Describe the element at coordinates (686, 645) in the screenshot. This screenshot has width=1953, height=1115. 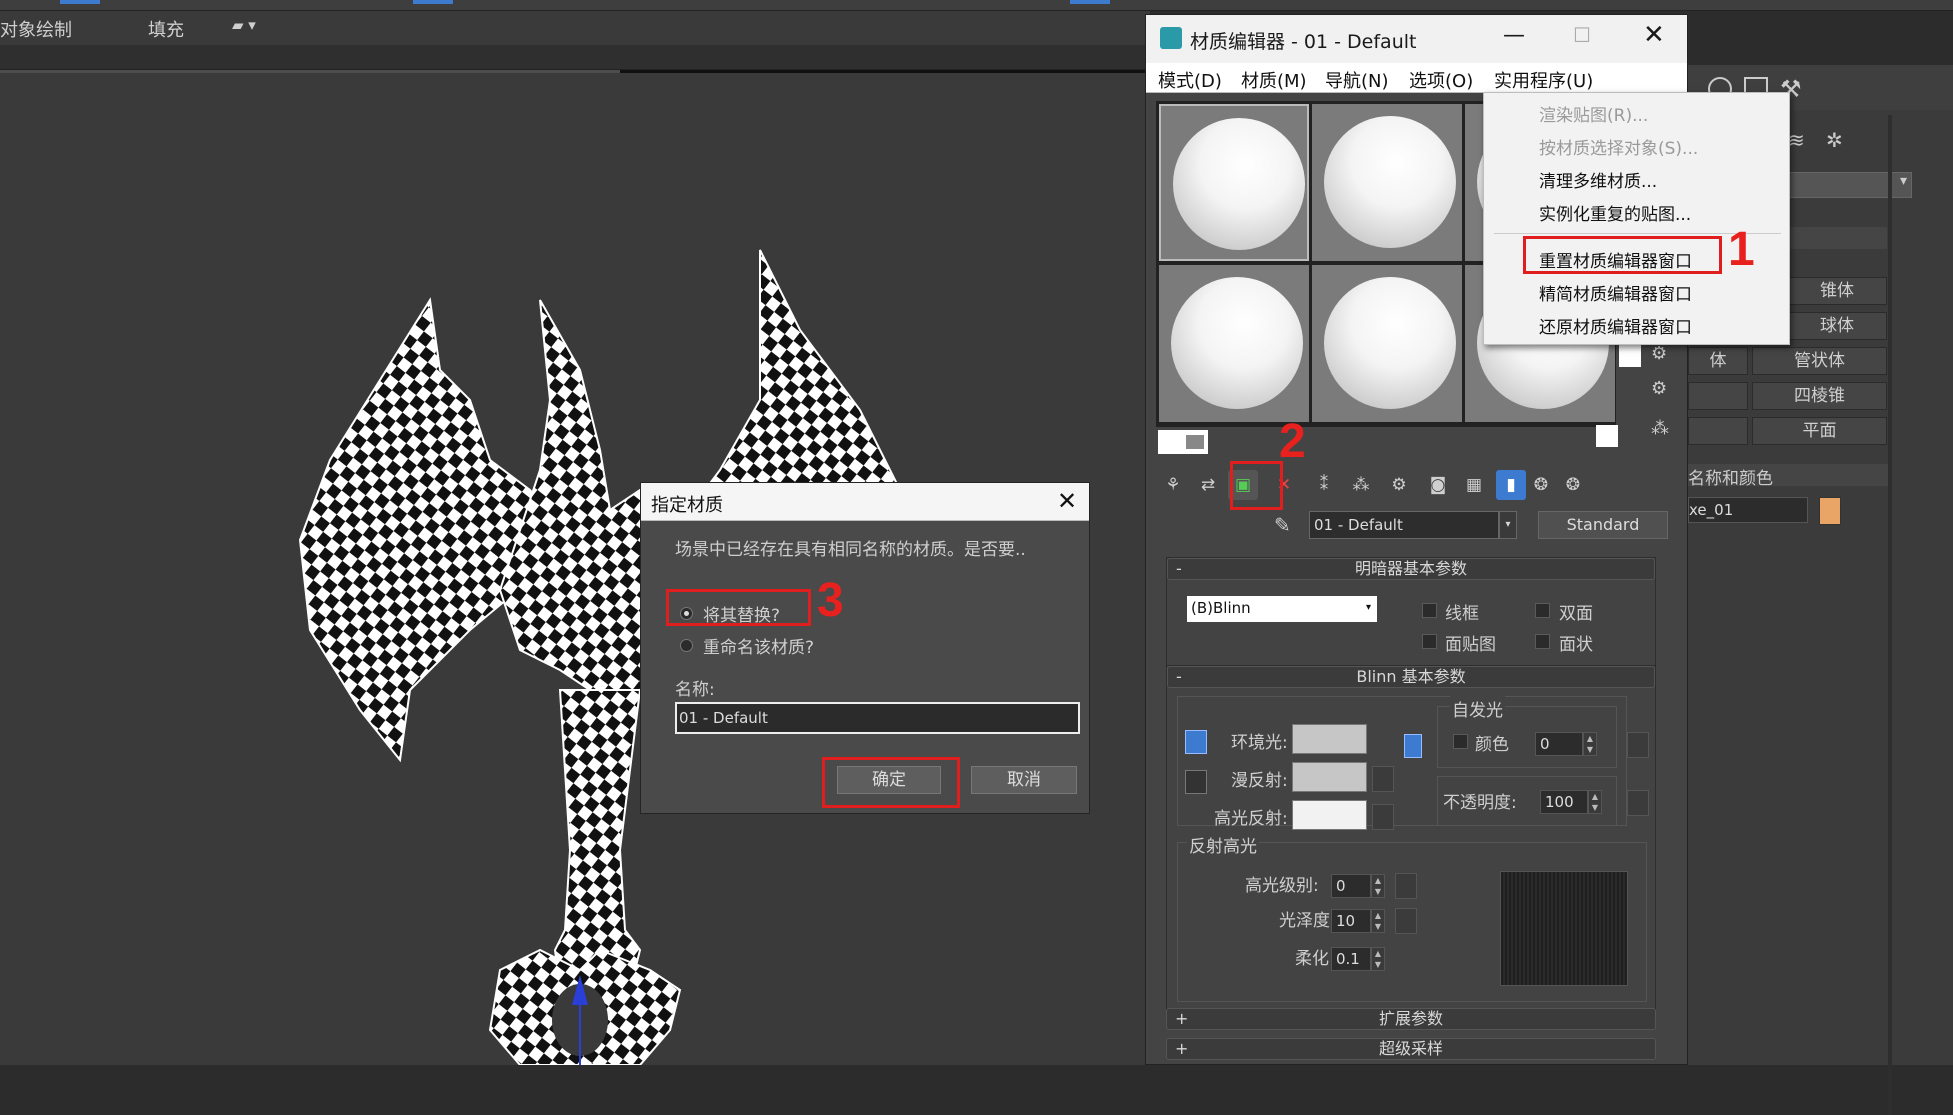
I see `rename-radio` at that location.